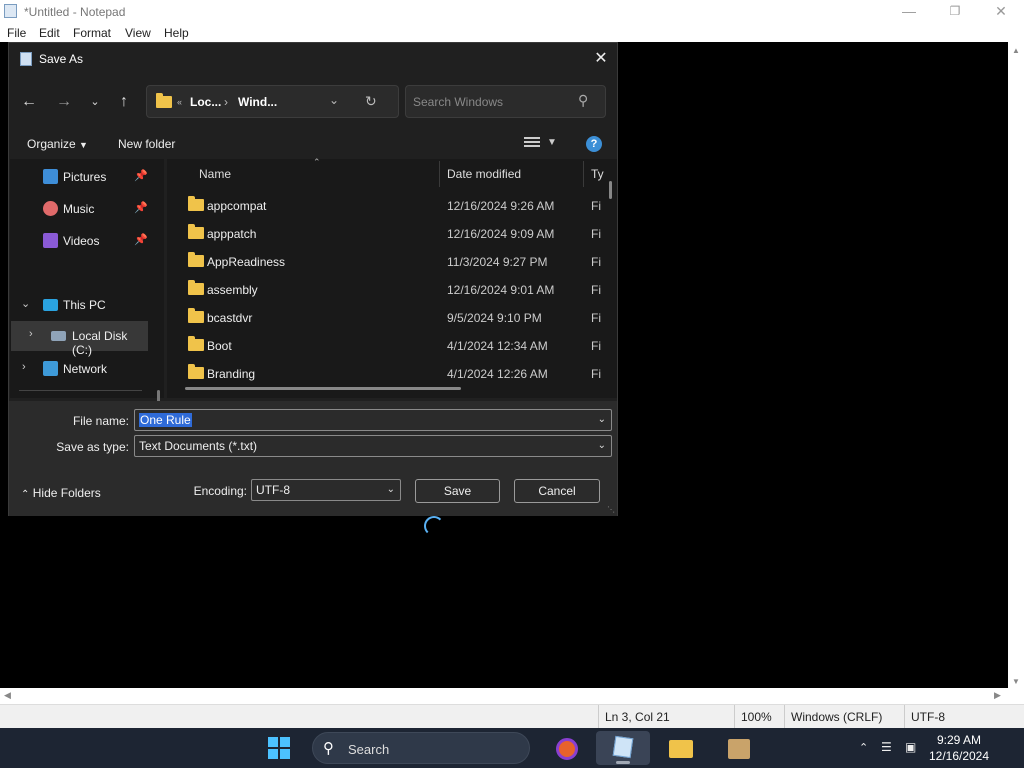  What do you see at coordinates (843, 717) in the screenshot?
I see `line-endings: Windows (CRLF)` at bounding box center [843, 717].